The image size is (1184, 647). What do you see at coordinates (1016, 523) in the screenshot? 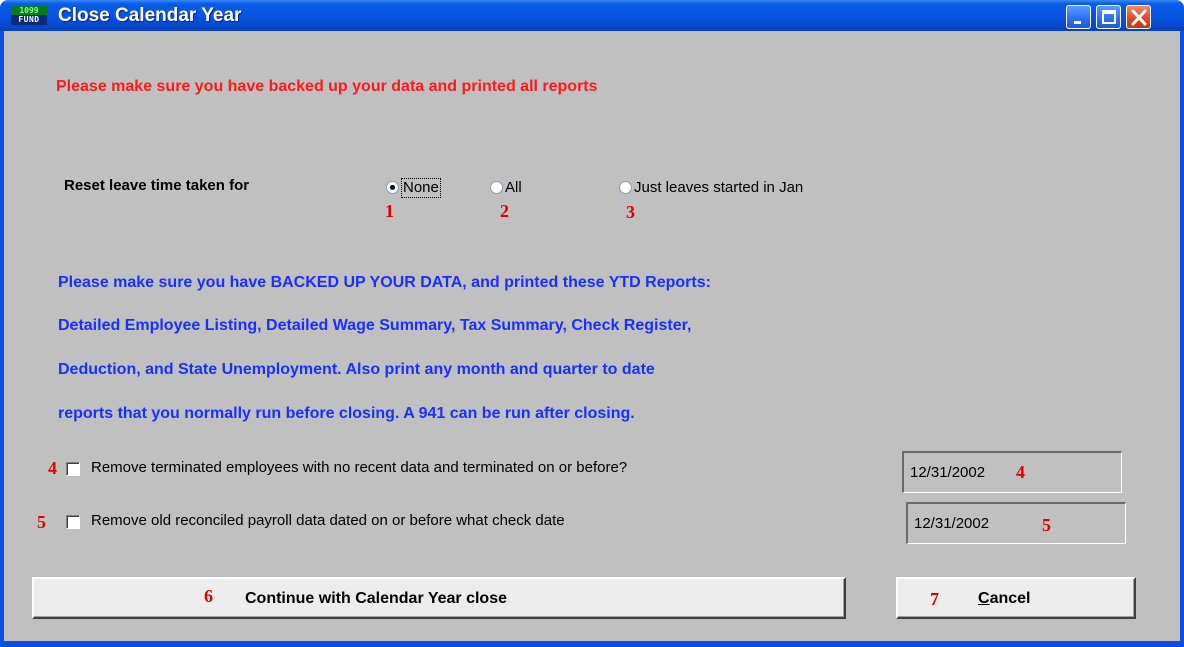
I see `check-date-field: 12/31/2002 5` at bounding box center [1016, 523].